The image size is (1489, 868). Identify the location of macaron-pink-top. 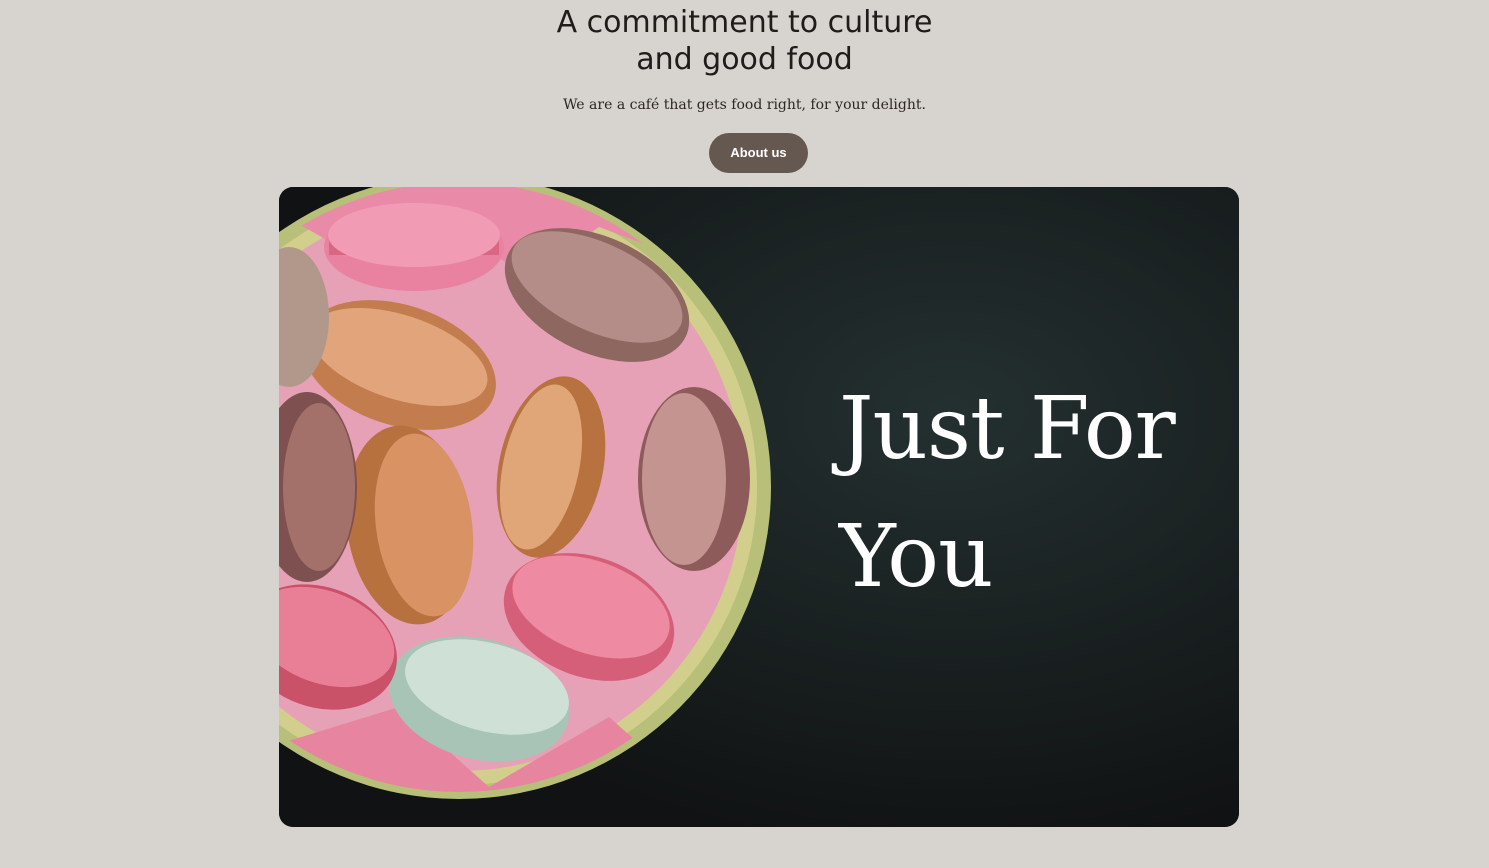
(414, 247).